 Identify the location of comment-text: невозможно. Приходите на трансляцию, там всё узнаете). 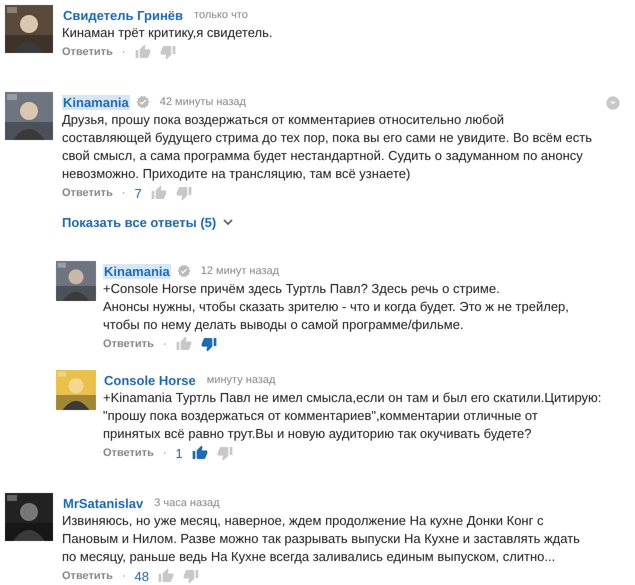
(237, 174).